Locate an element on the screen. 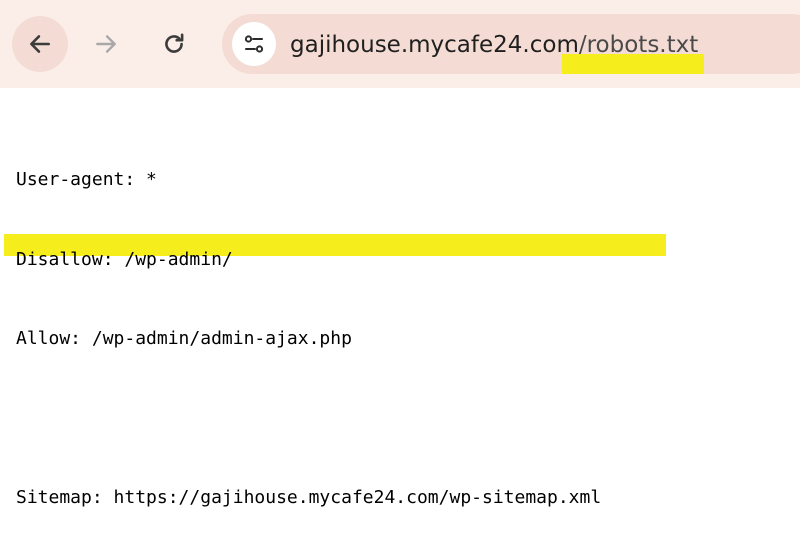 The image size is (800, 538). arrow-right-icon is located at coordinates (106, 44).